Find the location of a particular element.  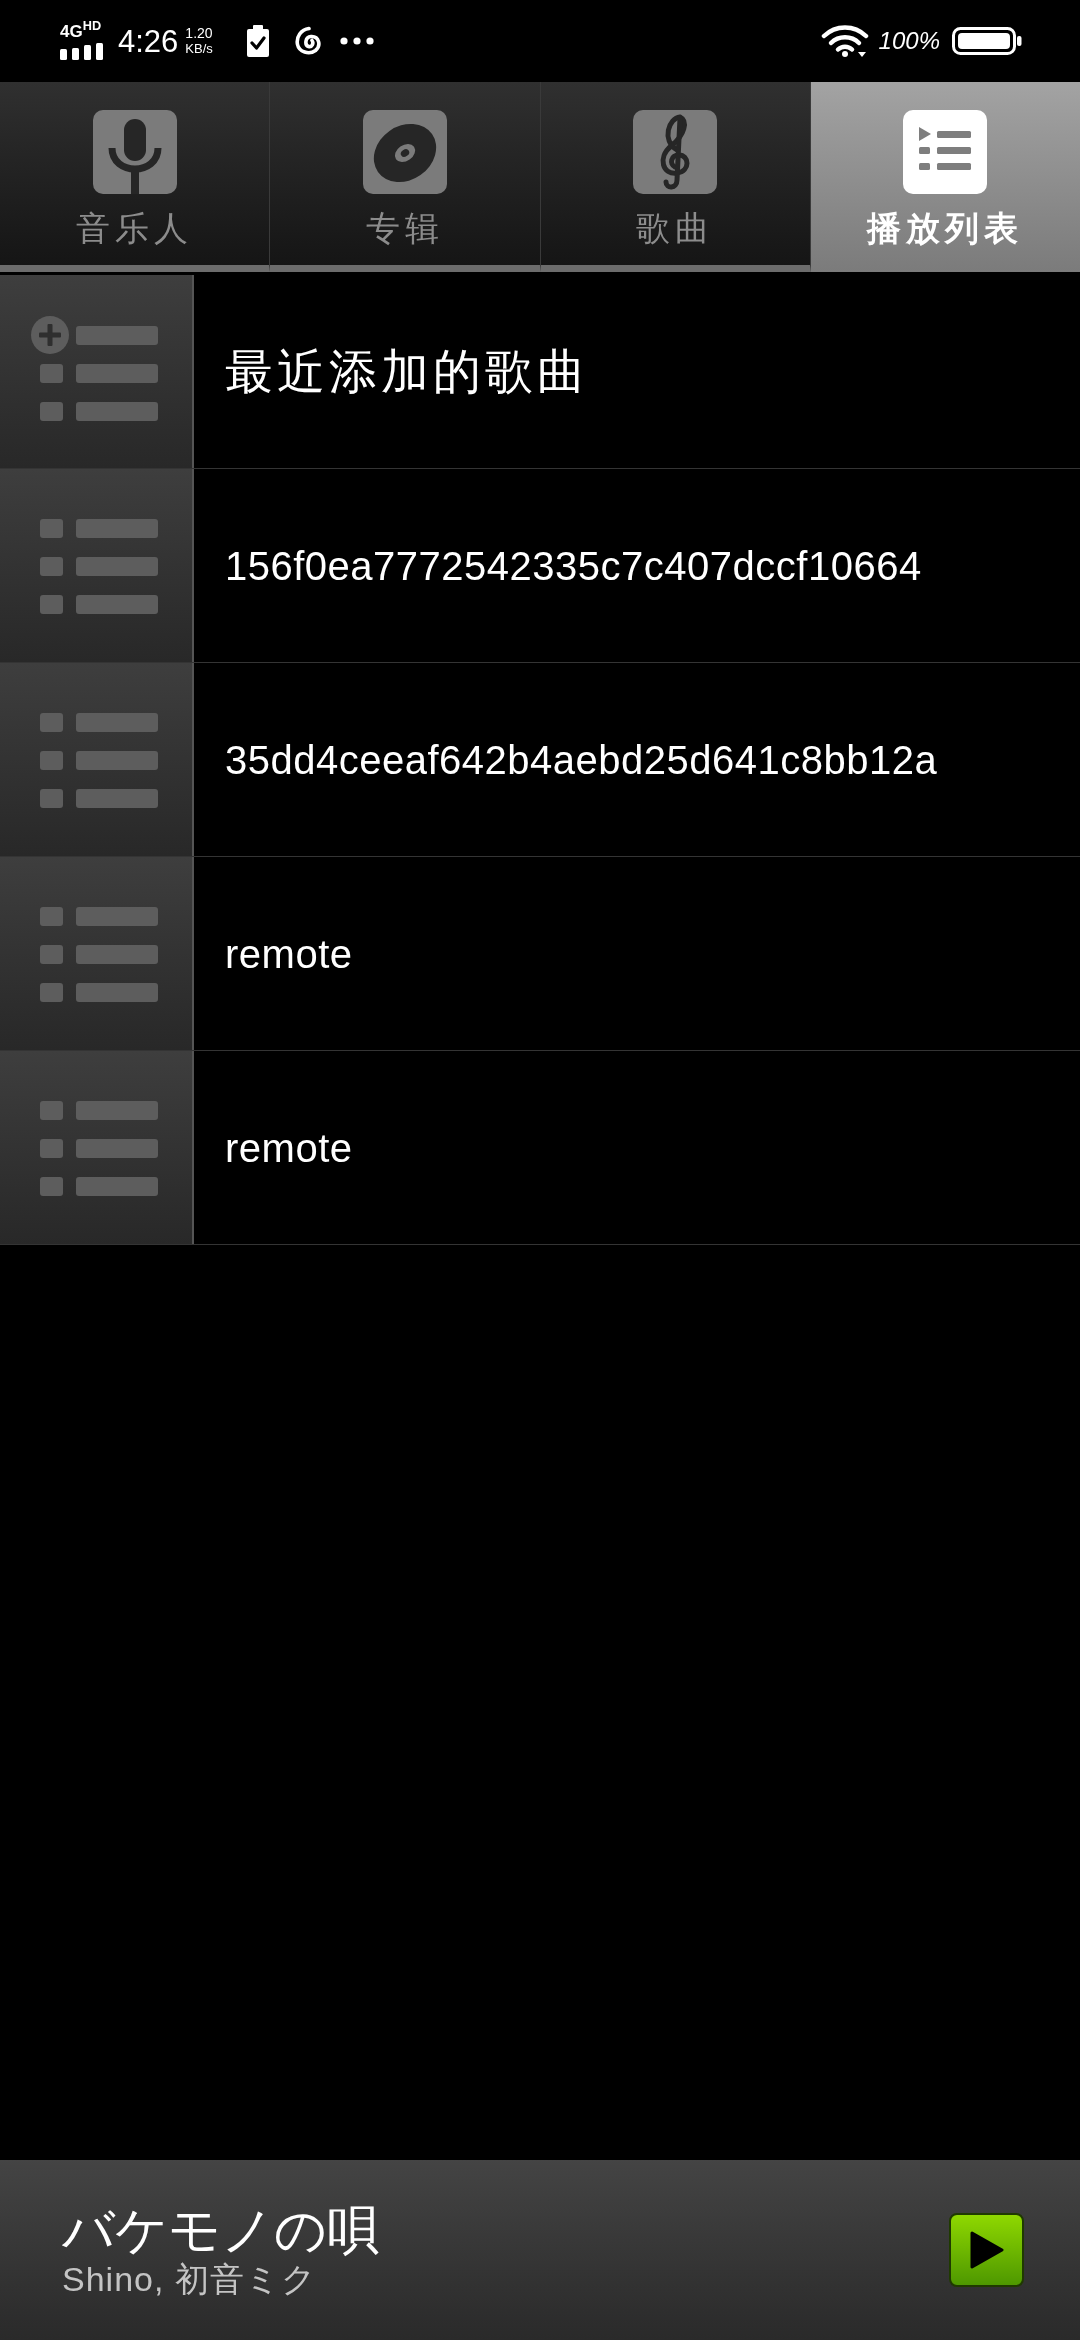

dots-icon is located at coordinates (356, 41).